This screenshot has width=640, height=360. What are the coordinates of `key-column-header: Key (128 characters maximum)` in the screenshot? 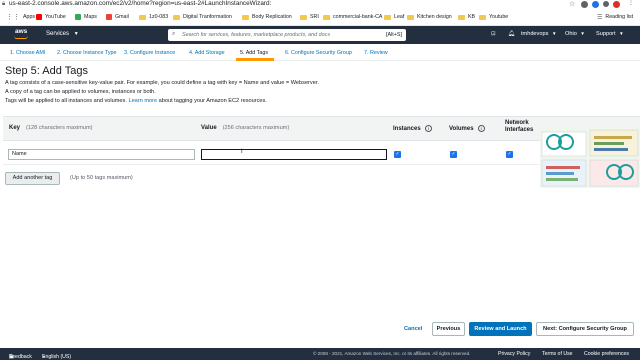 It's located at (51, 128).